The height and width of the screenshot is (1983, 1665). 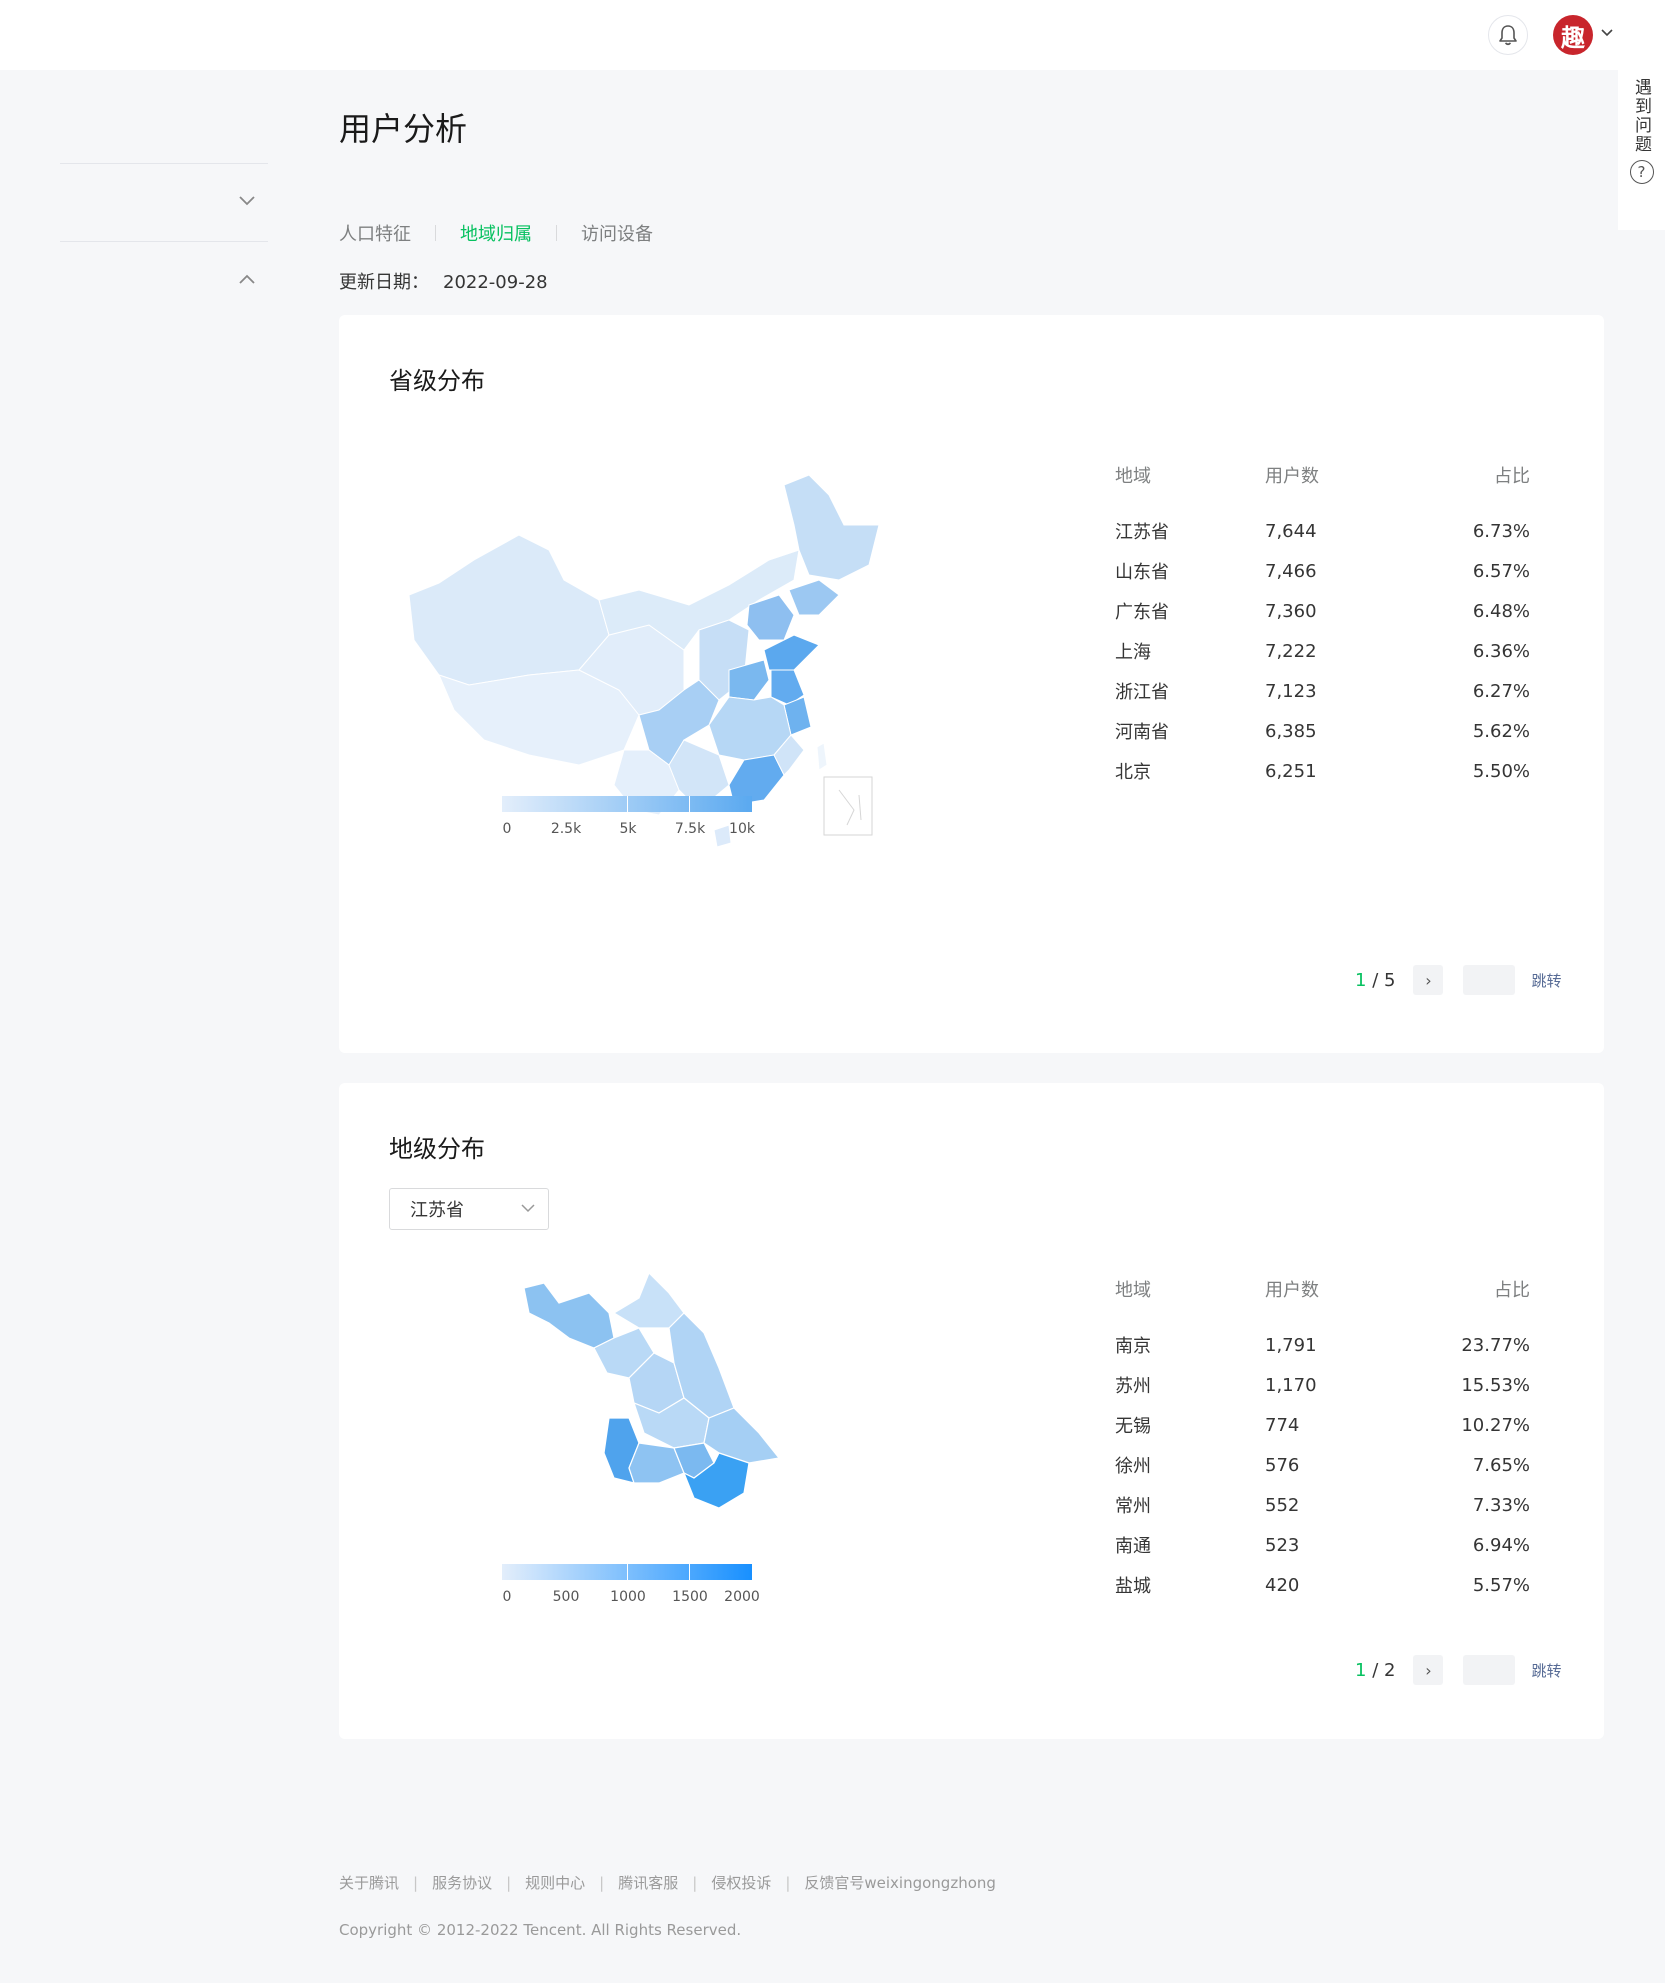 I want to click on footer-link-terms: 服务协议, so click(x=462, y=1882).